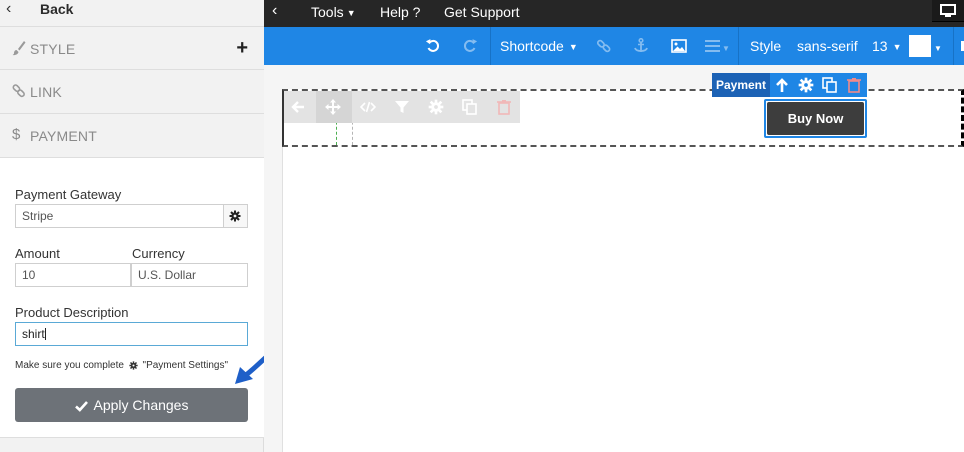 The image size is (964, 452). What do you see at coordinates (185, 365) in the screenshot?
I see `payment-settings-link: "Payment Settings"` at bounding box center [185, 365].